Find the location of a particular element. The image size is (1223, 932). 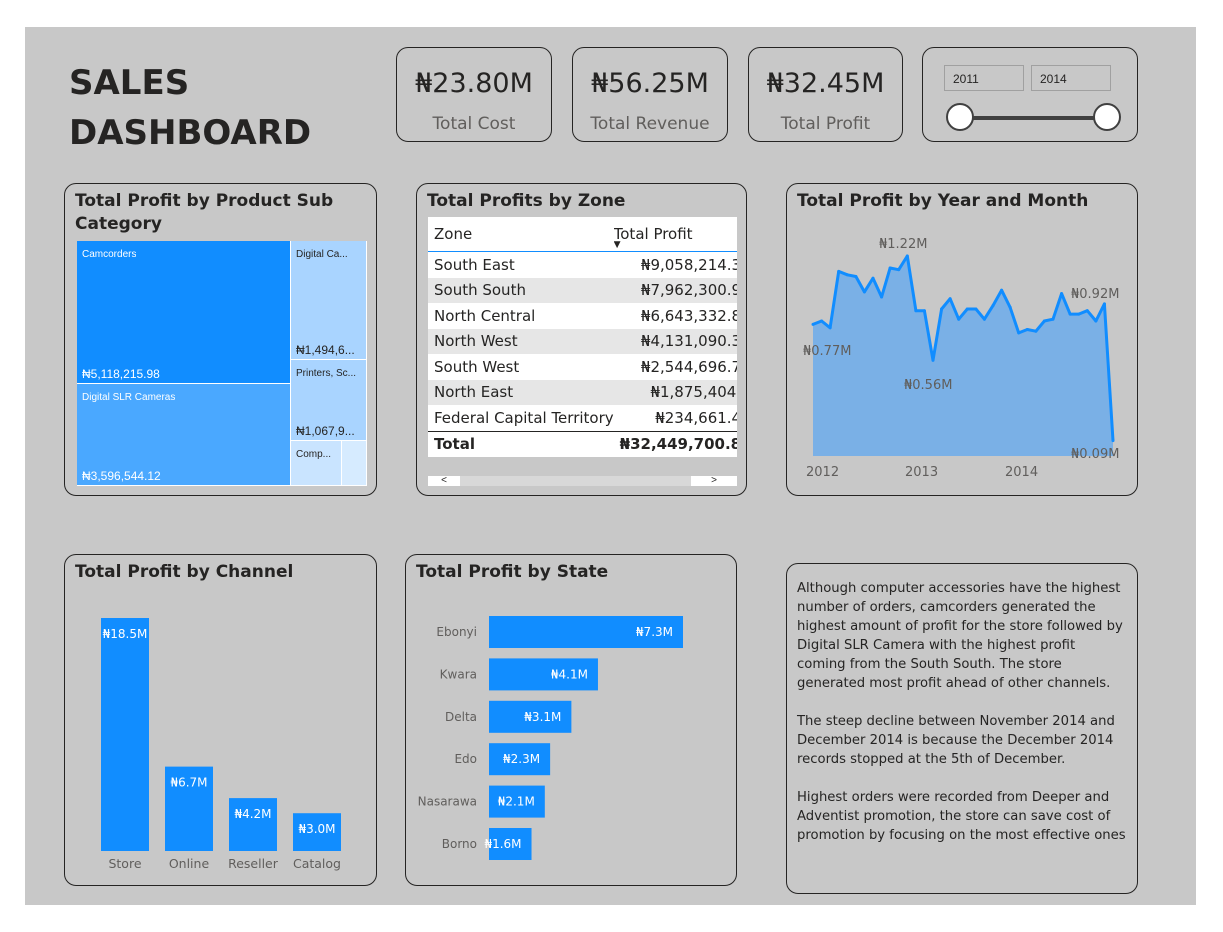

x-tick-2012: 2012 is located at coordinates (822, 472).